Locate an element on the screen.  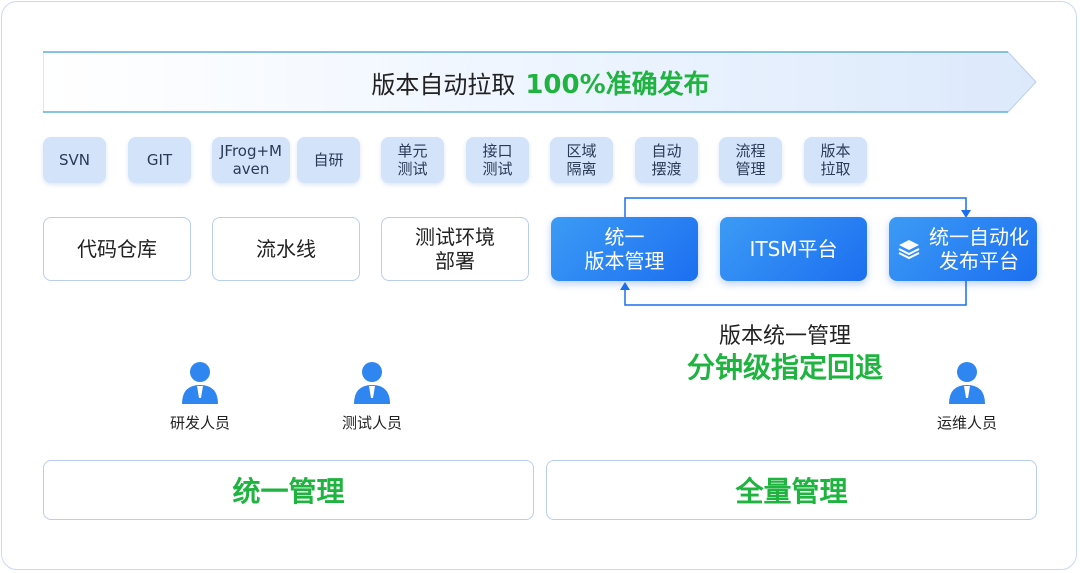
person-label: 研发人员 is located at coordinates (199, 423).